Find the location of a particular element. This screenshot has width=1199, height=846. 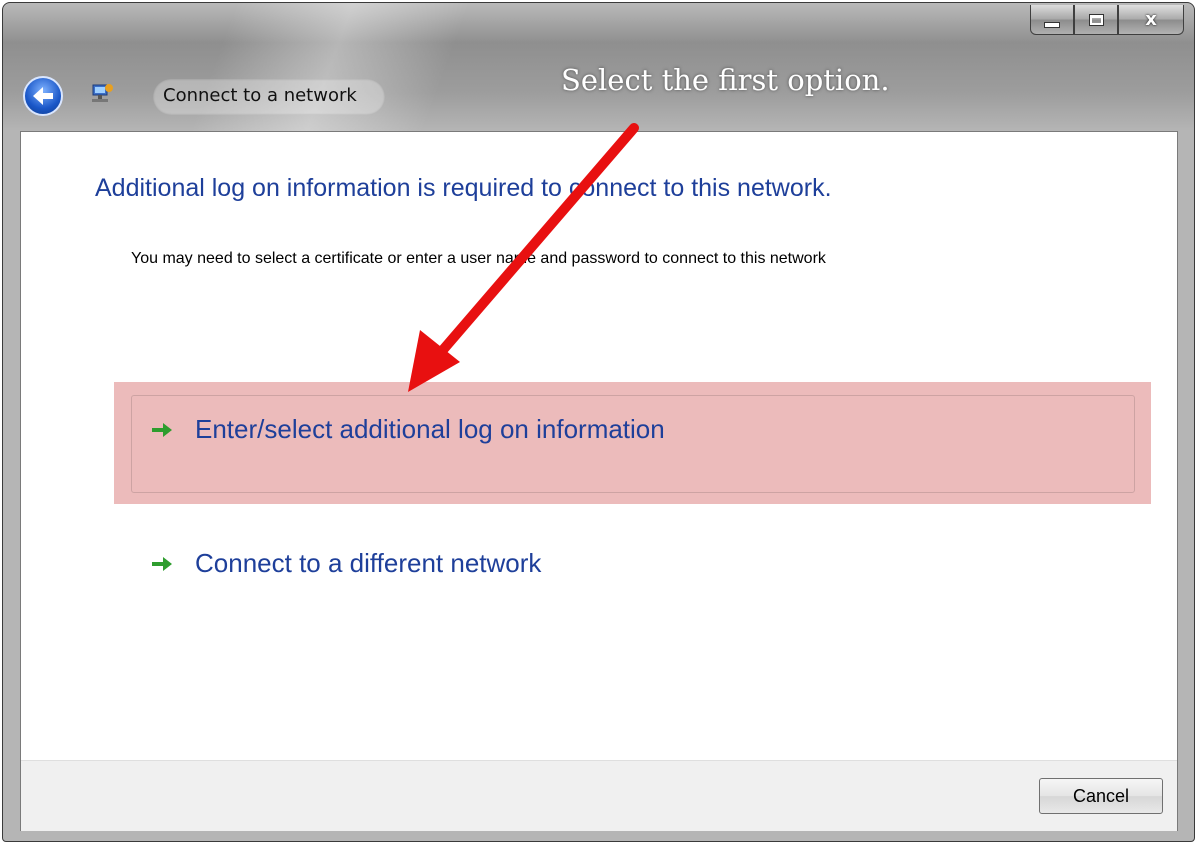

breadcrumb: Connect to a network is located at coordinates (269, 97).